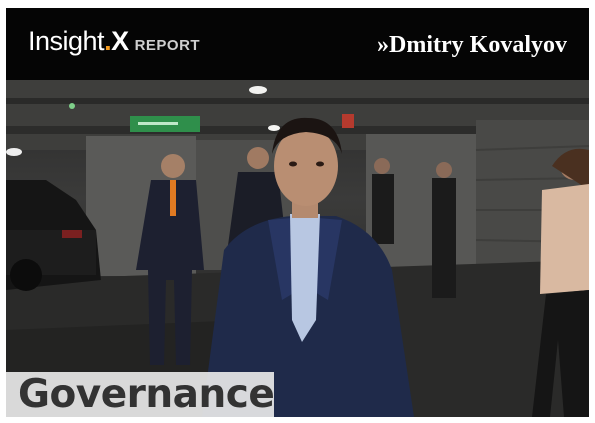  Describe the element at coordinates (472, 45) in the screenshot. I see `author-name: »Dmitry Kovalyov` at that location.